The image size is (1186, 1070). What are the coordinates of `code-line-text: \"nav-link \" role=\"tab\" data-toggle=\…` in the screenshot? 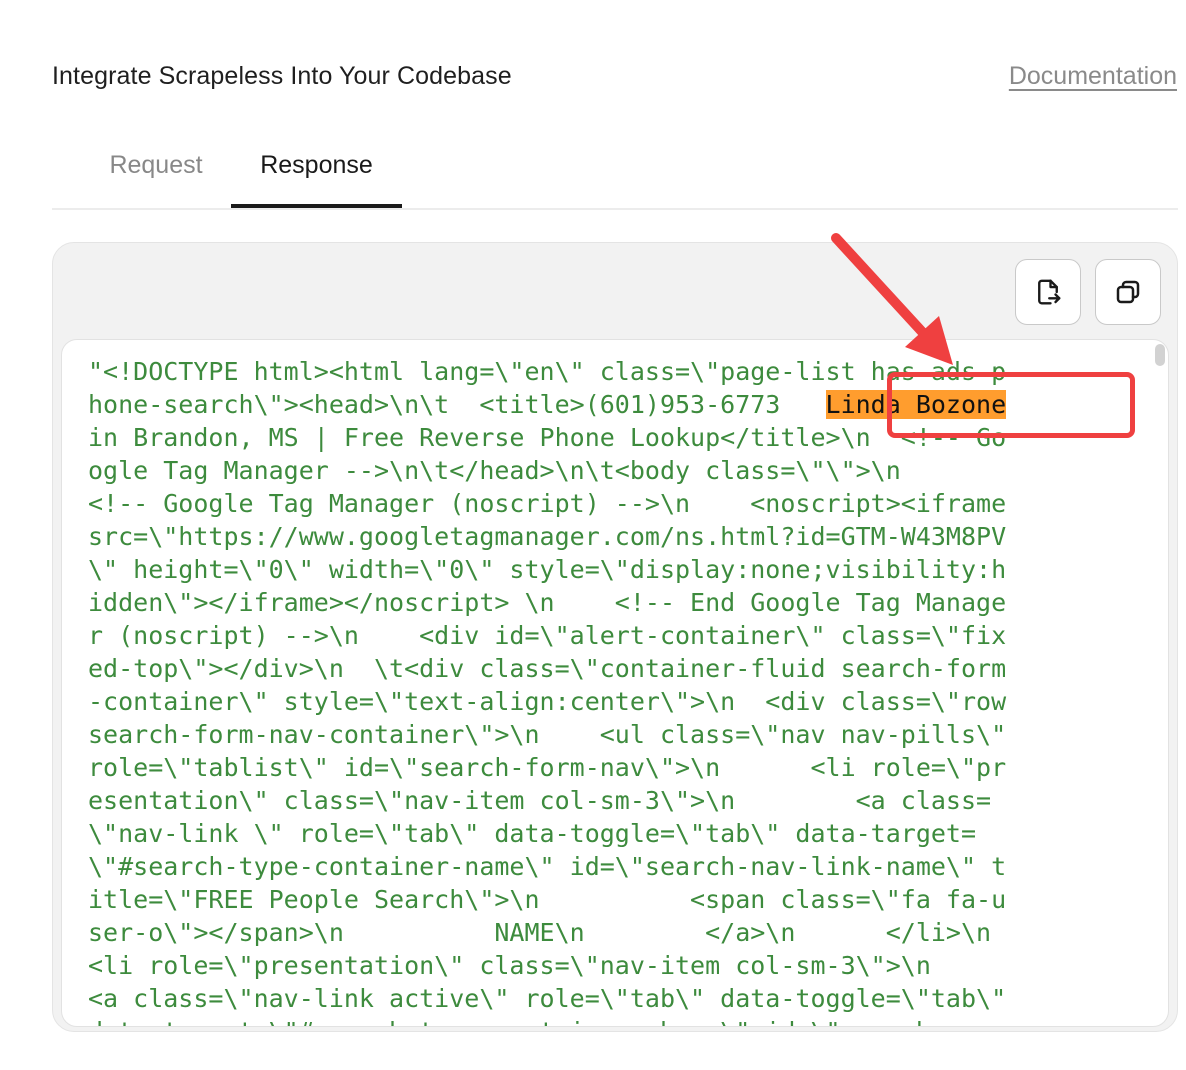 It's located at (532, 833).